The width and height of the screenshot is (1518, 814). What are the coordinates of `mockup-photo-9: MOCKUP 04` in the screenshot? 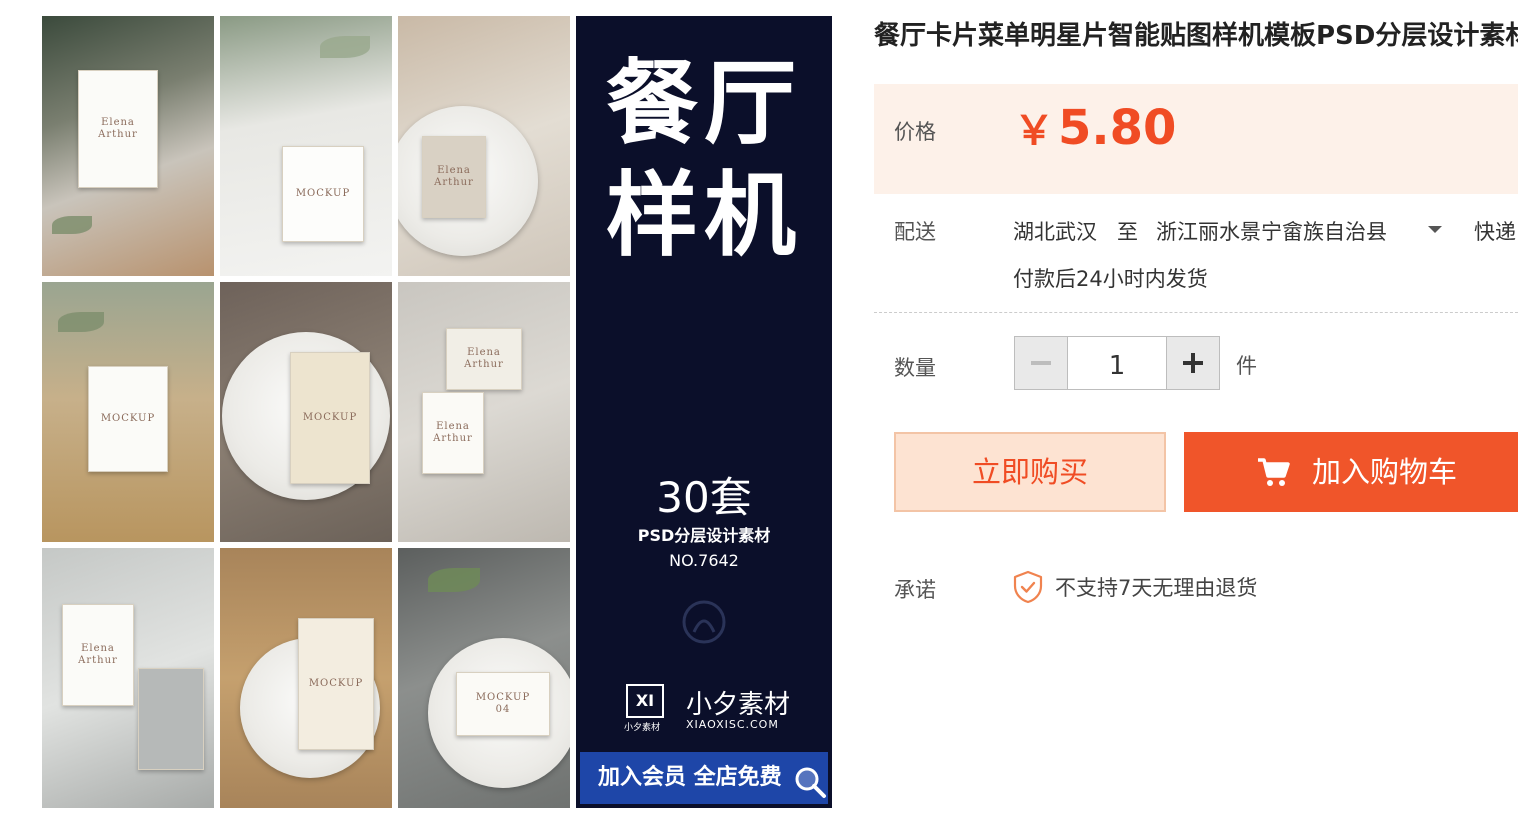 It's located at (484, 678).